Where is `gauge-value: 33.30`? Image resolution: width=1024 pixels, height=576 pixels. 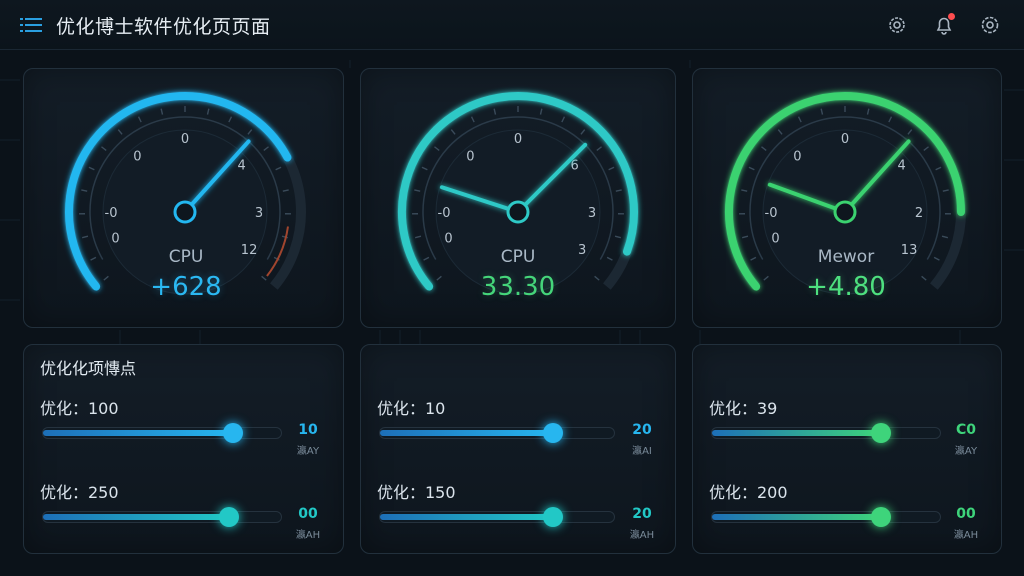
gauge-value: 33.30 is located at coordinates (518, 287).